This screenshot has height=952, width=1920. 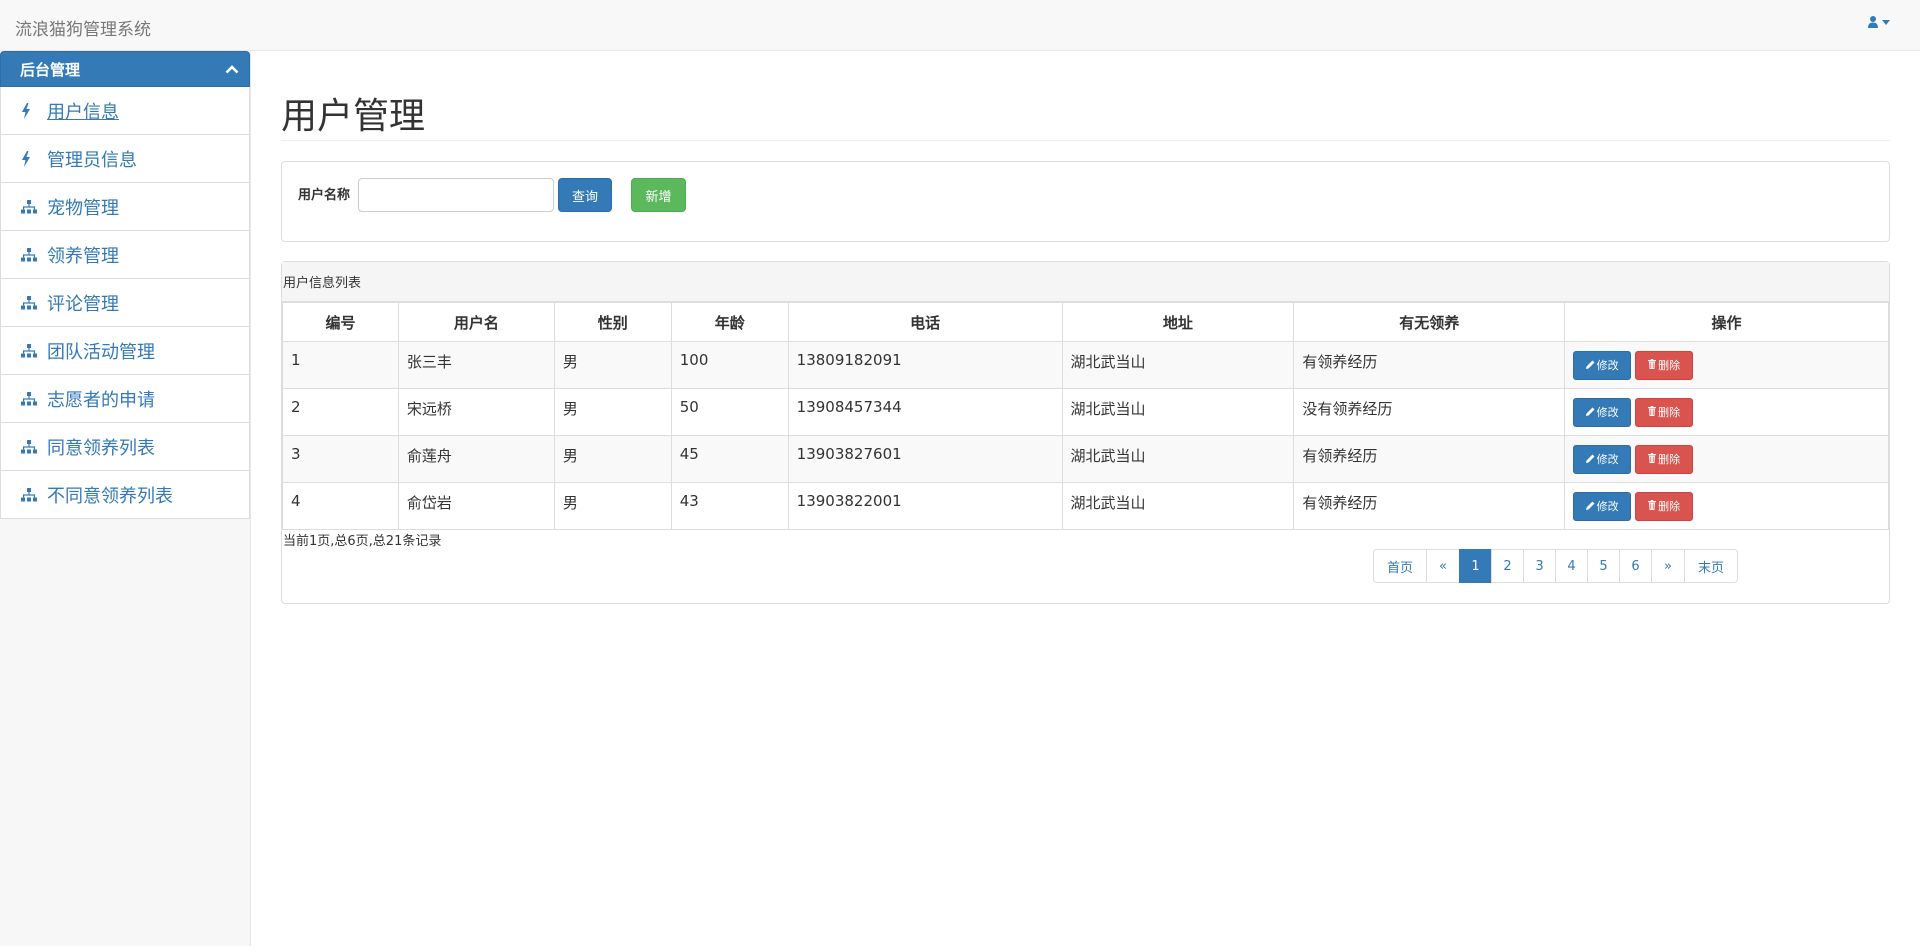 I want to click on page-number-link: 3, so click(x=1539, y=566).